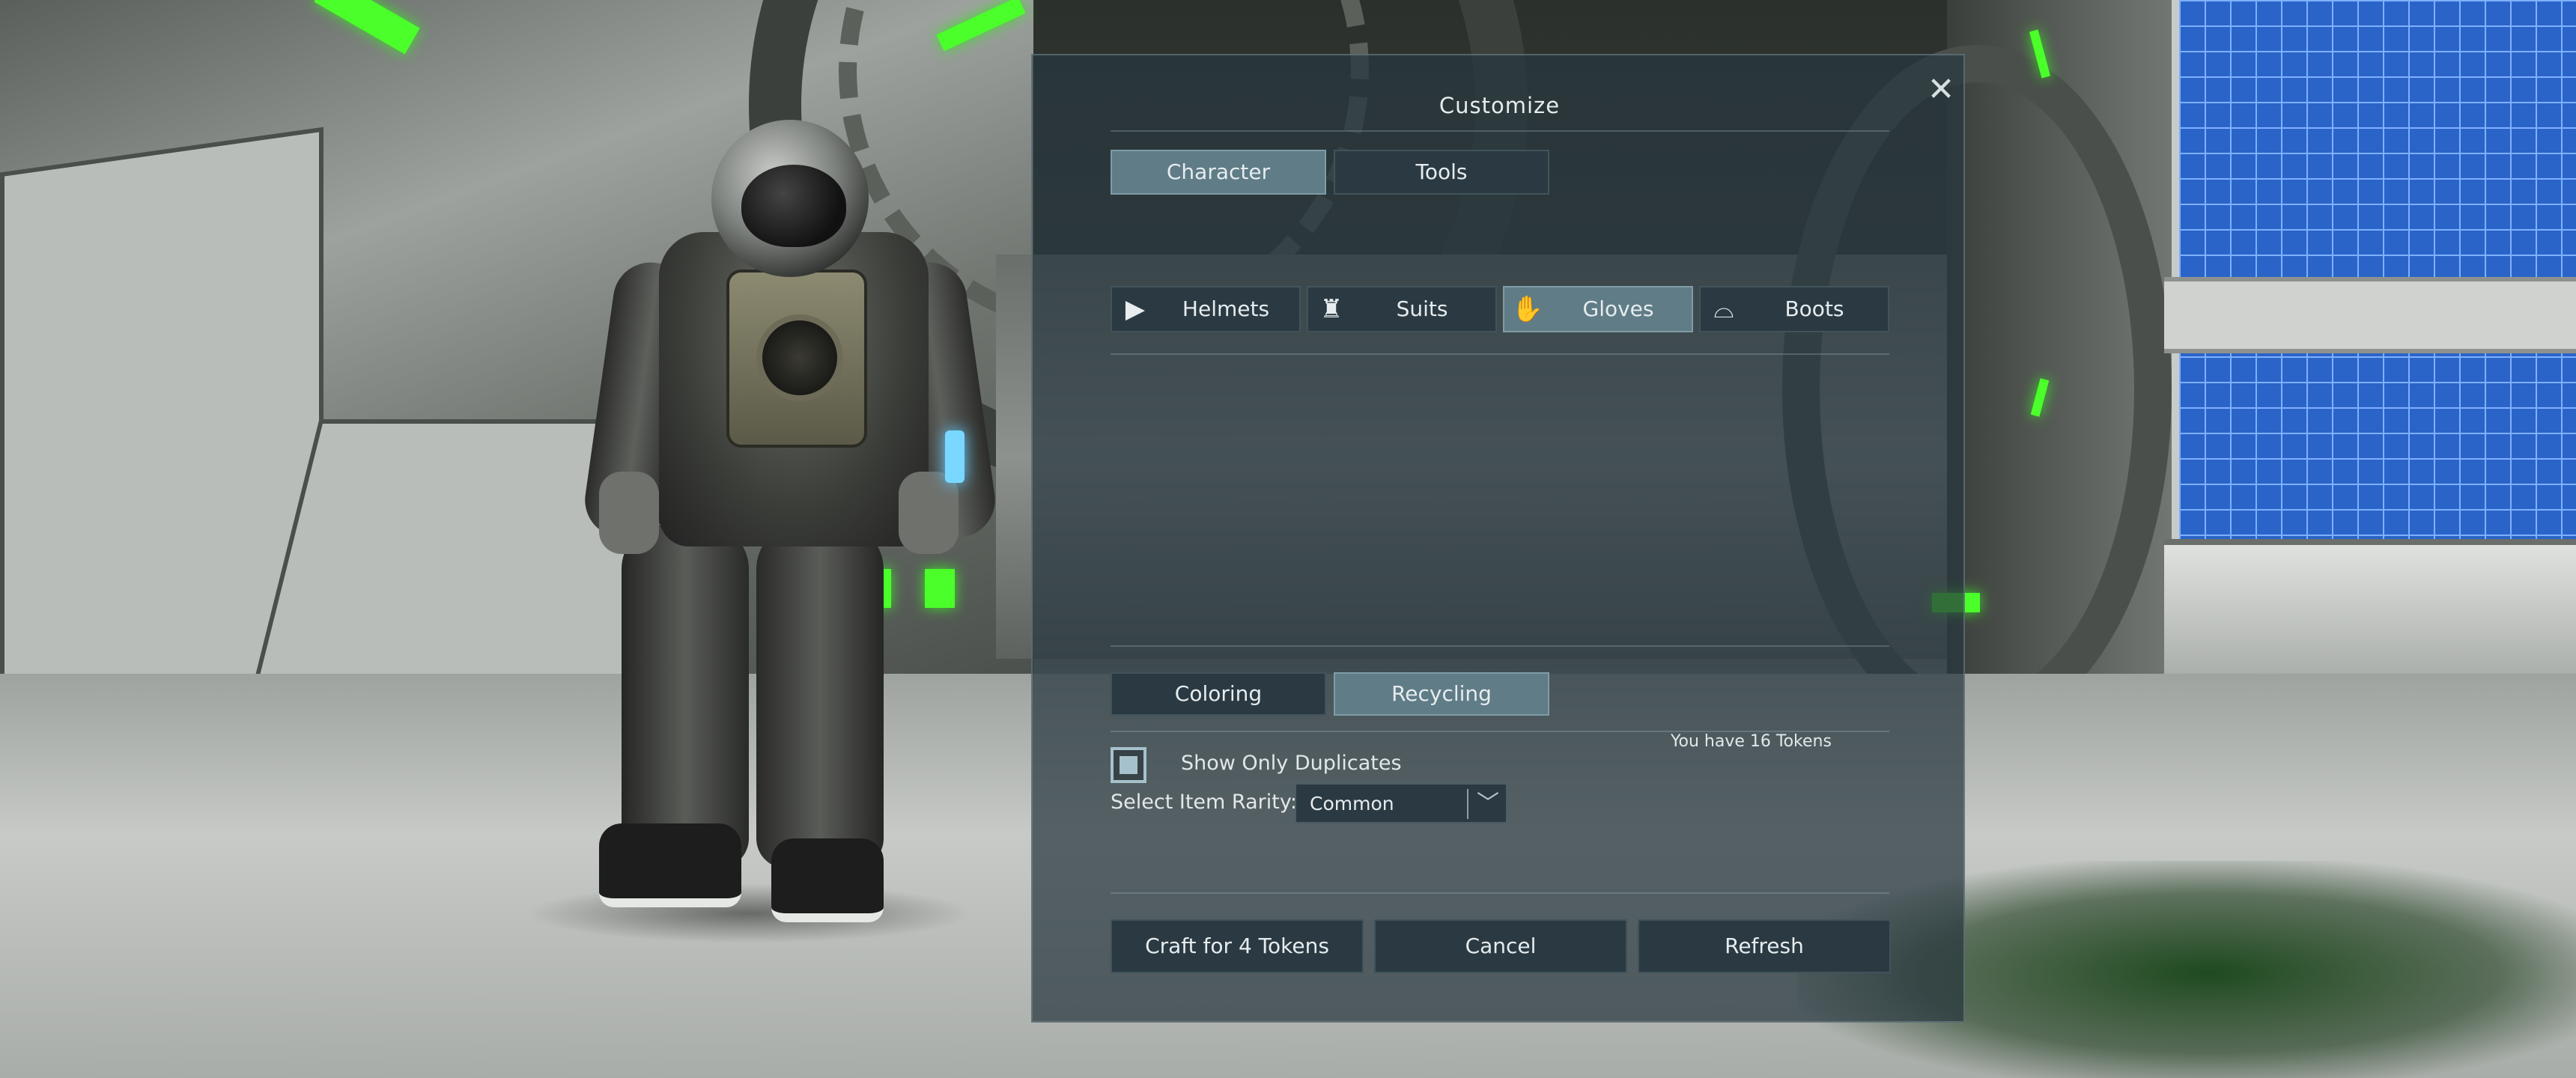  I want to click on item-grid-area, so click(1500, 527).